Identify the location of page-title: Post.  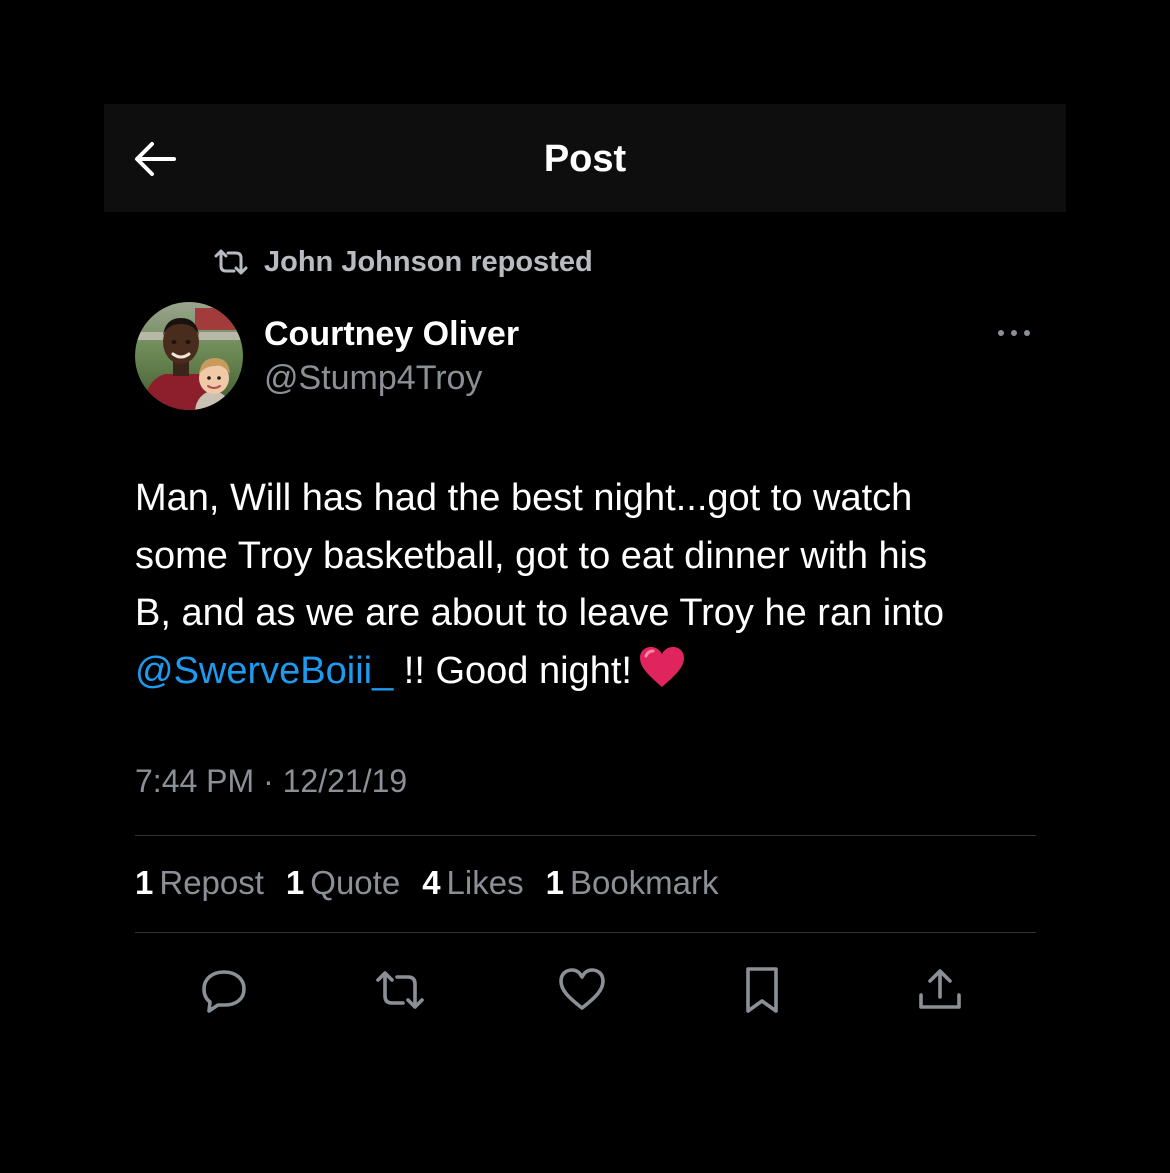
(585, 159).